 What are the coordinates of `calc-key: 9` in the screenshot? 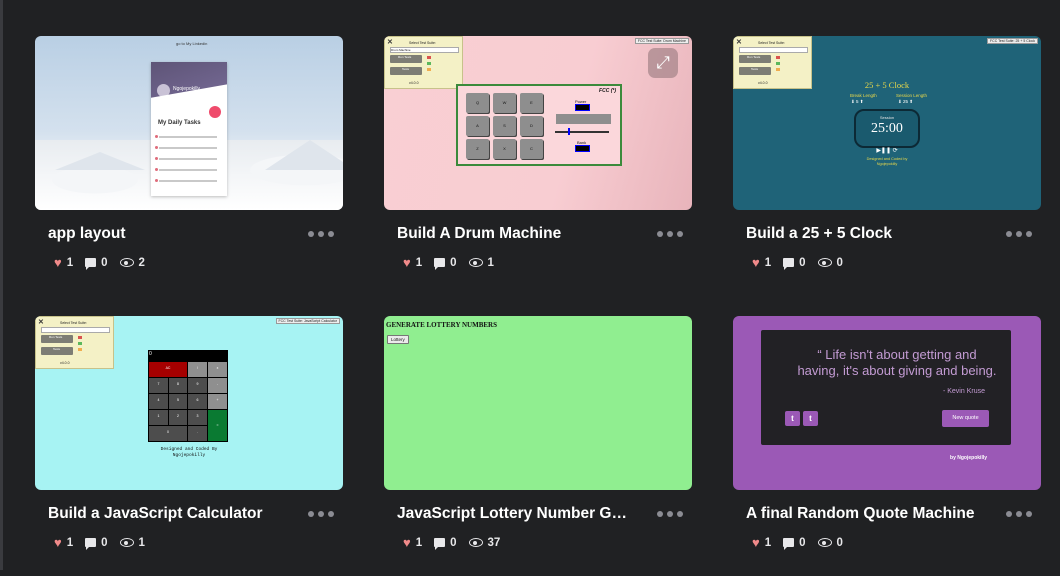 It's located at (197, 385).